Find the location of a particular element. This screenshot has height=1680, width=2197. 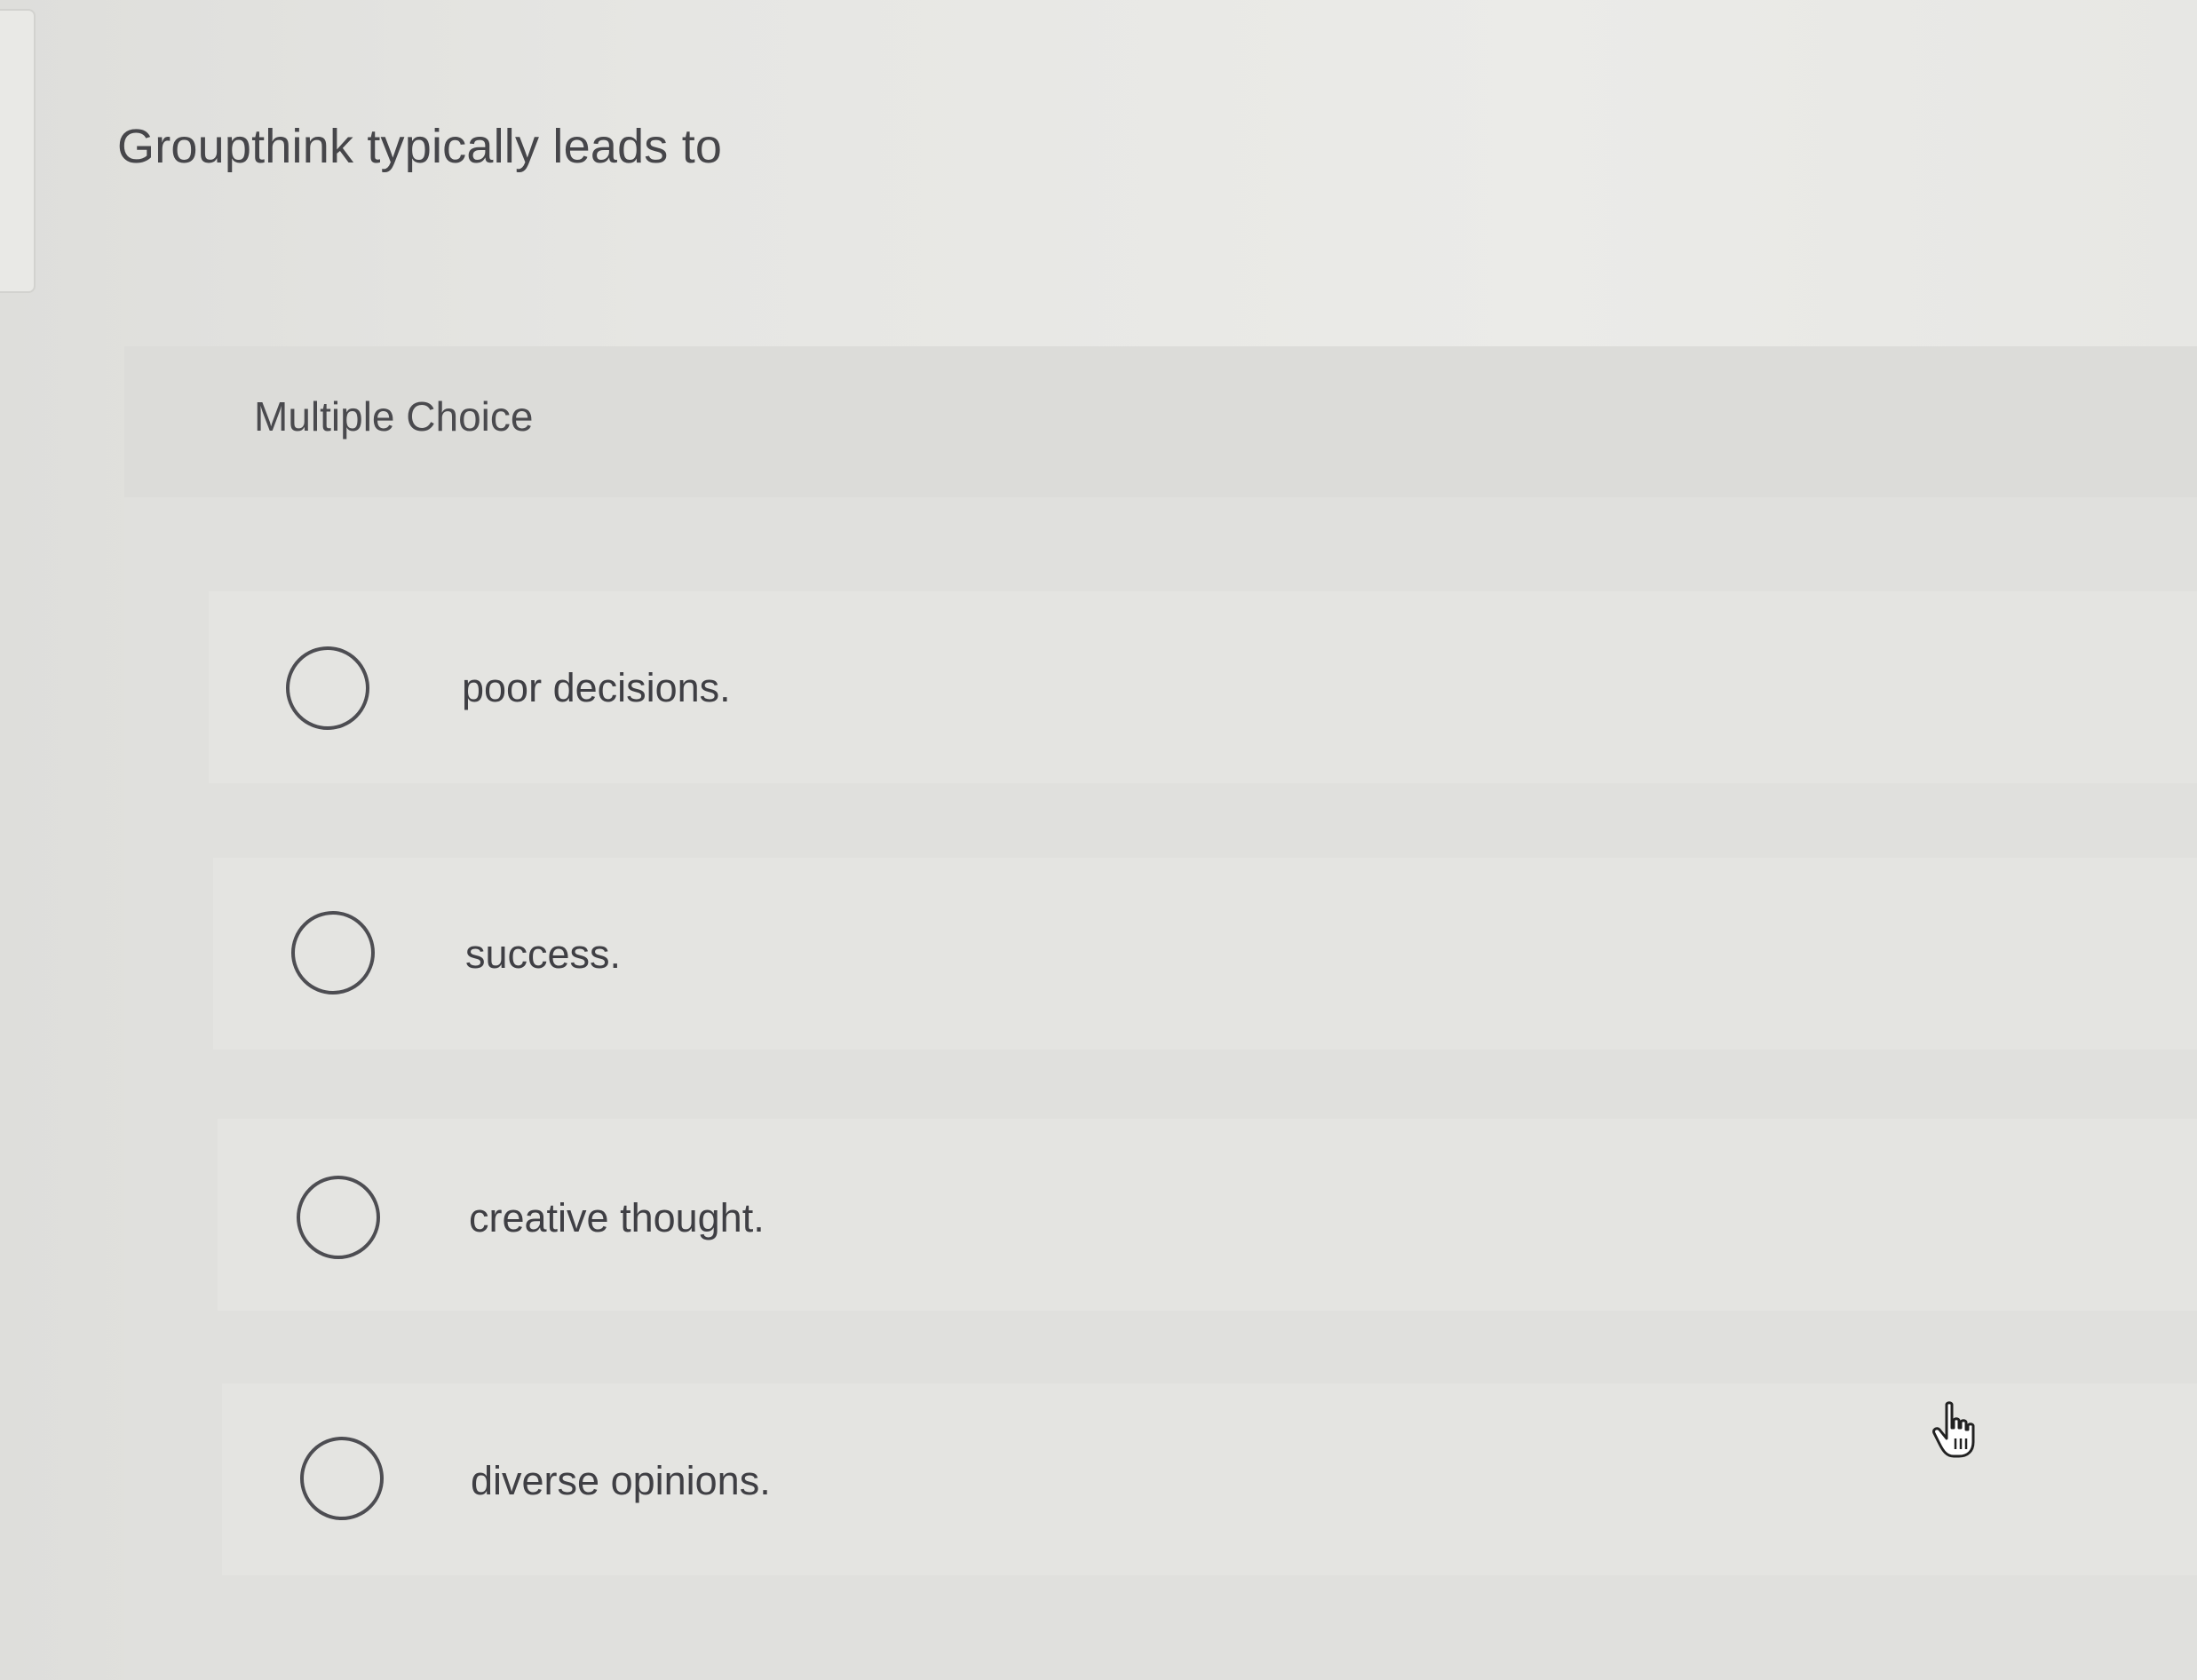

side-tab is located at coordinates (18, 151).